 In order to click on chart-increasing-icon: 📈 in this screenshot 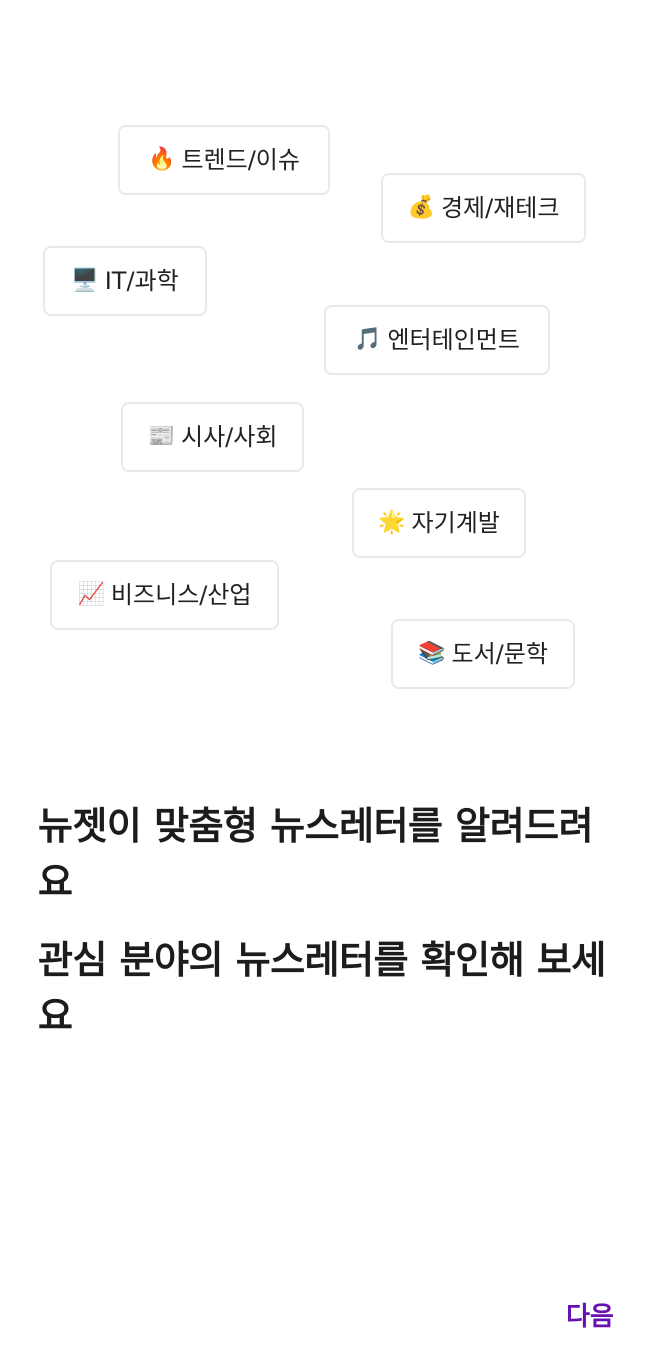, I will do `click(91, 594)`.